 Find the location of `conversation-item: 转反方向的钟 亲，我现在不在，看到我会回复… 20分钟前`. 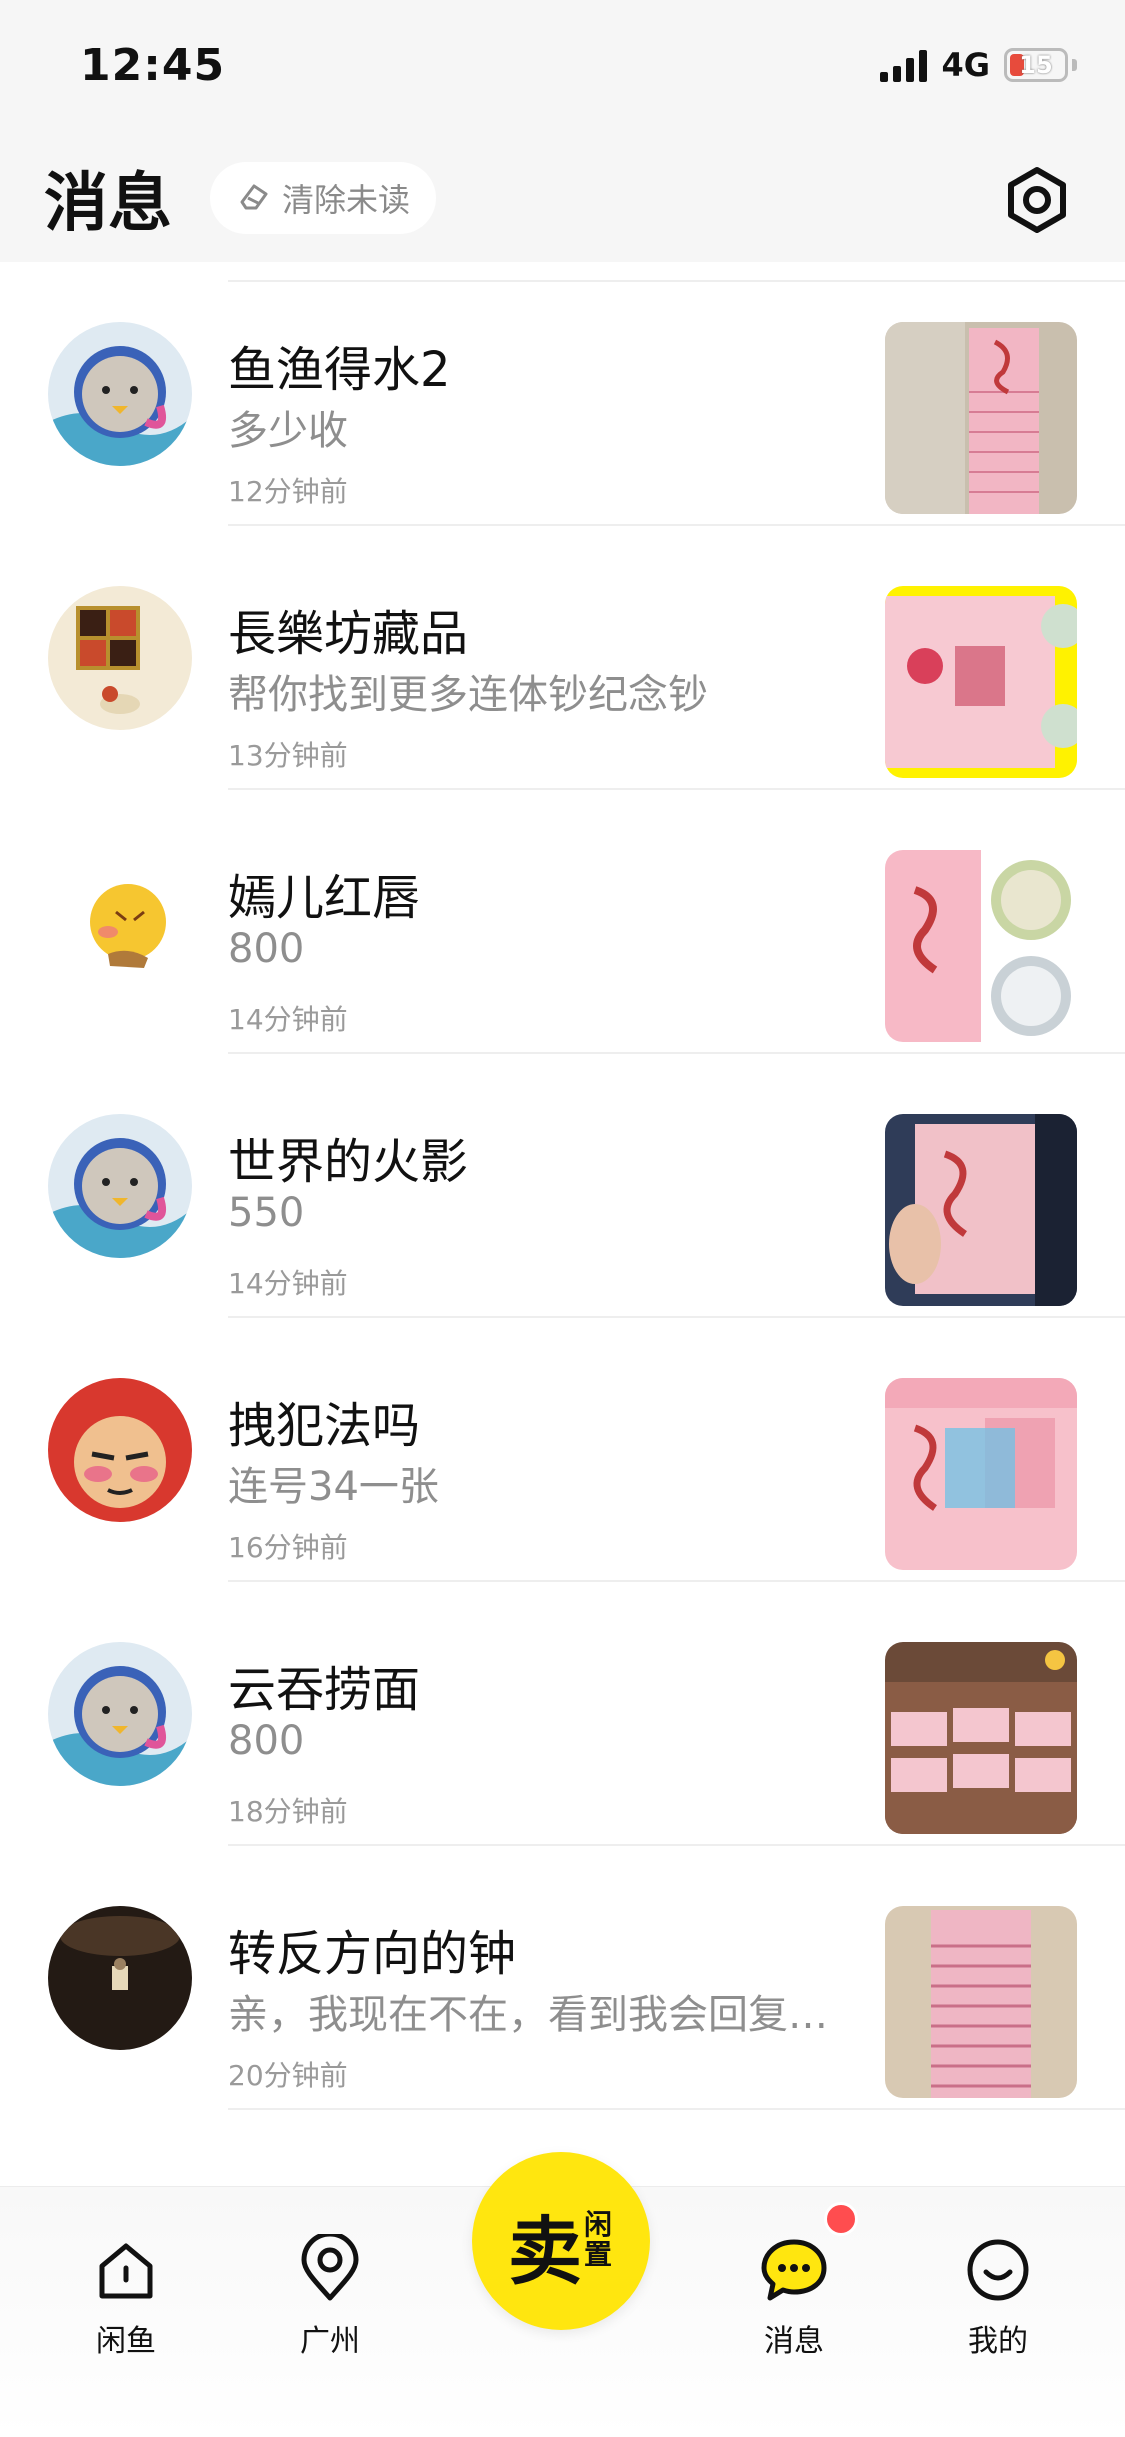

conversation-item: 转反方向的钟 亲，我现在不在，看到我会回复… 20分钟前 is located at coordinates (562, 1978).